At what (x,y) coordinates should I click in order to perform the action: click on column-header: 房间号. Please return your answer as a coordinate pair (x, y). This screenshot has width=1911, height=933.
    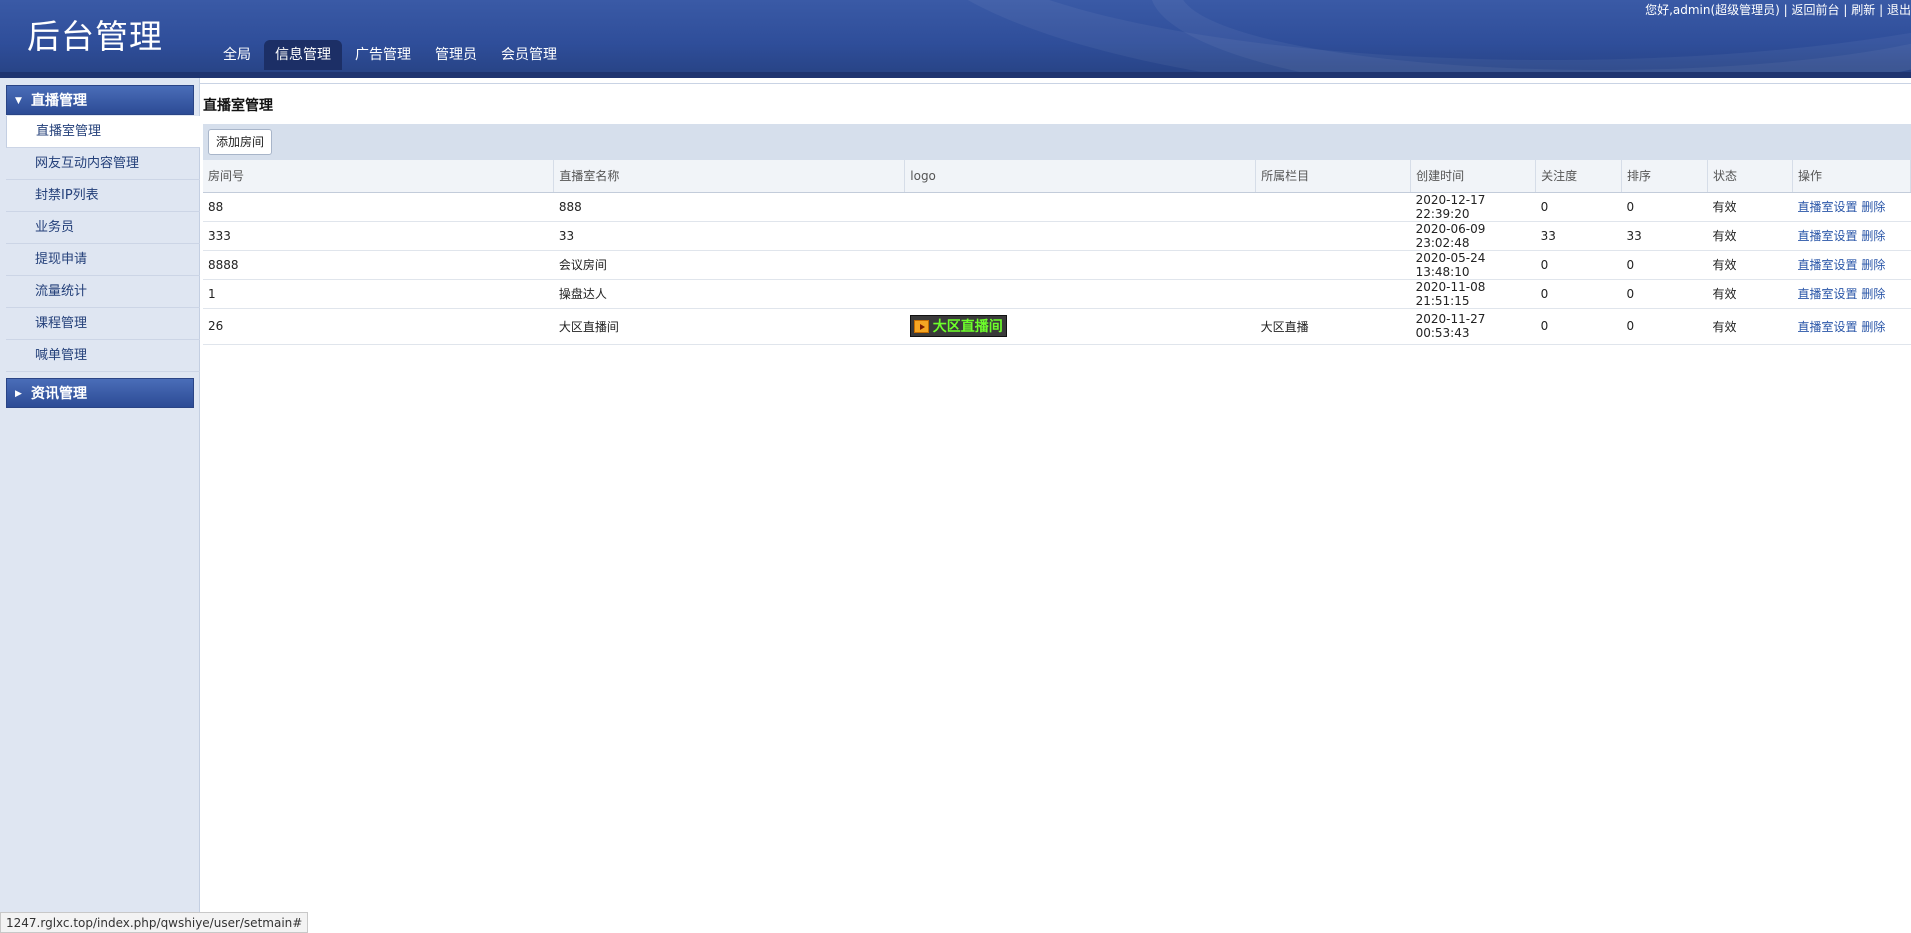
    Looking at the image, I should click on (379, 176).